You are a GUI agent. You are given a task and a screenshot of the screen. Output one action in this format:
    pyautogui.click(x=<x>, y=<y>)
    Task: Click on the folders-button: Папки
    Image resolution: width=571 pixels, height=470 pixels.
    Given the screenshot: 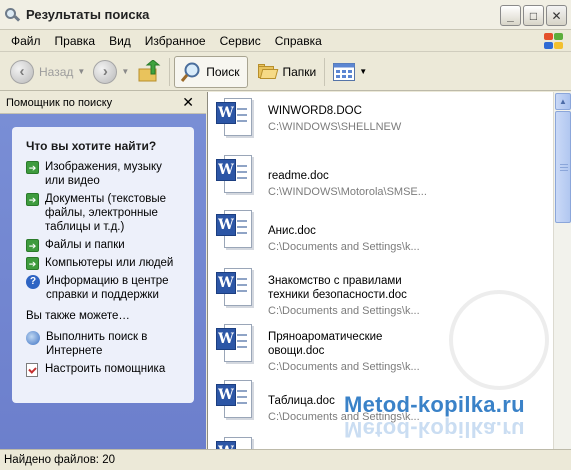 What is the action you would take?
    pyautogui.click(x=287, y=72)
    